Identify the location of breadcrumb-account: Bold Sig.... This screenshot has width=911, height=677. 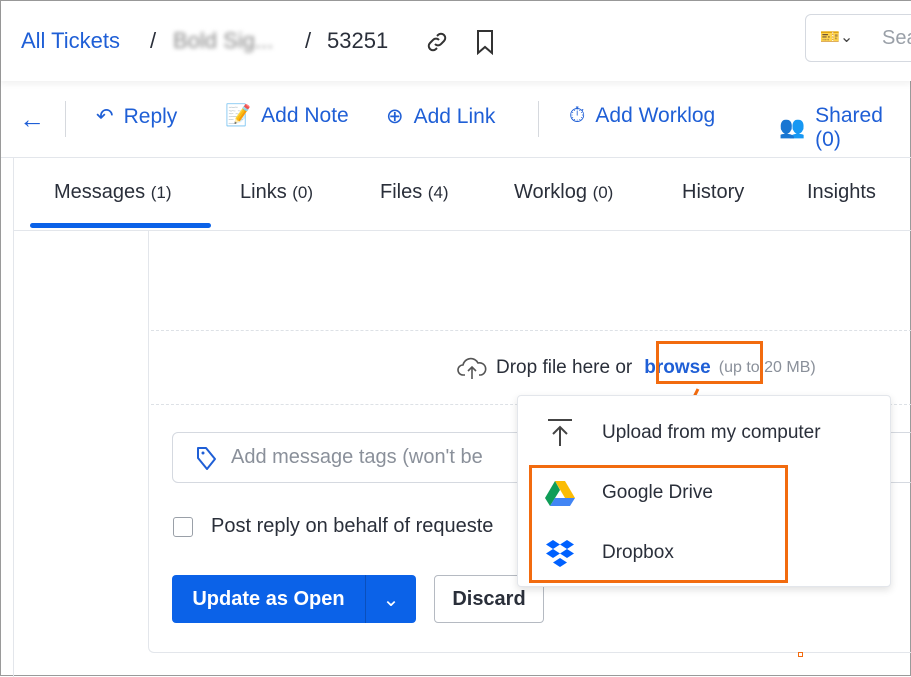
(223, 41).